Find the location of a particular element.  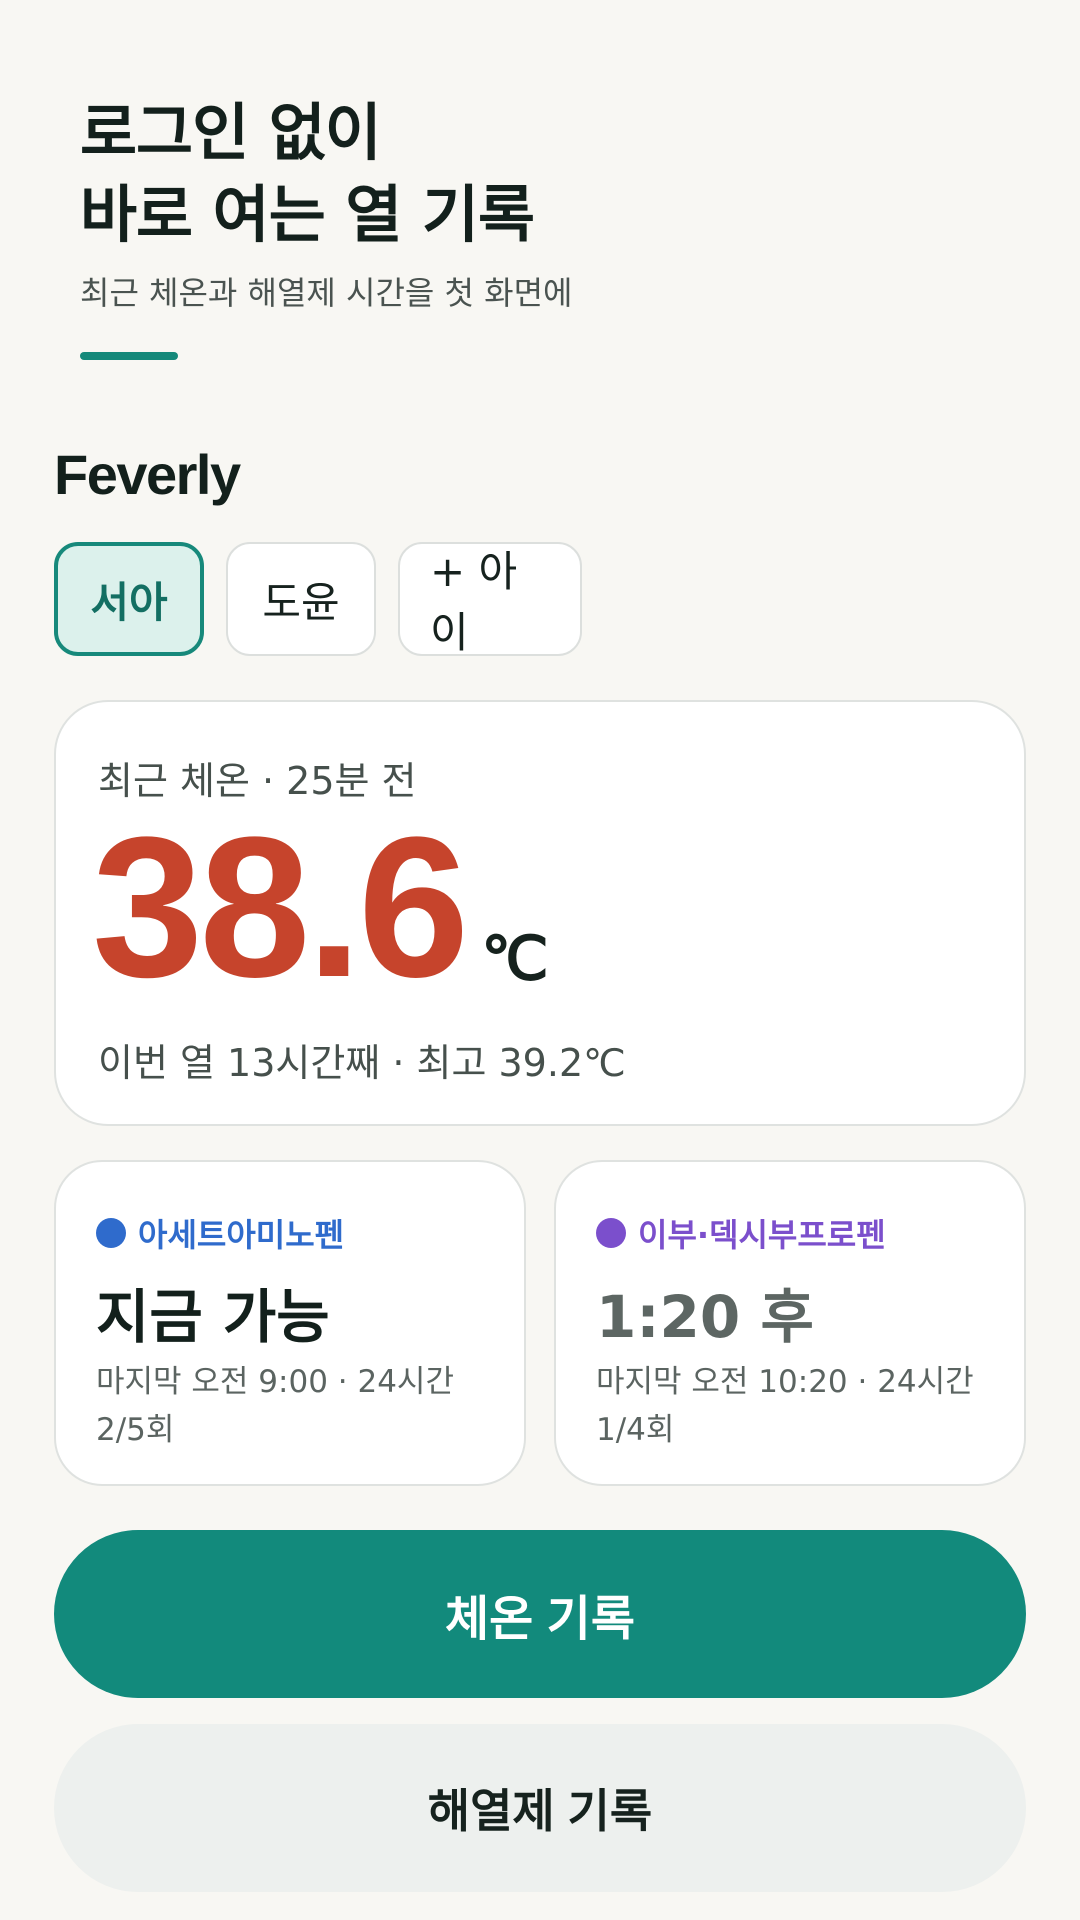

medication-header: 아세트아미노펜 is located at coordinates (220, 1233).